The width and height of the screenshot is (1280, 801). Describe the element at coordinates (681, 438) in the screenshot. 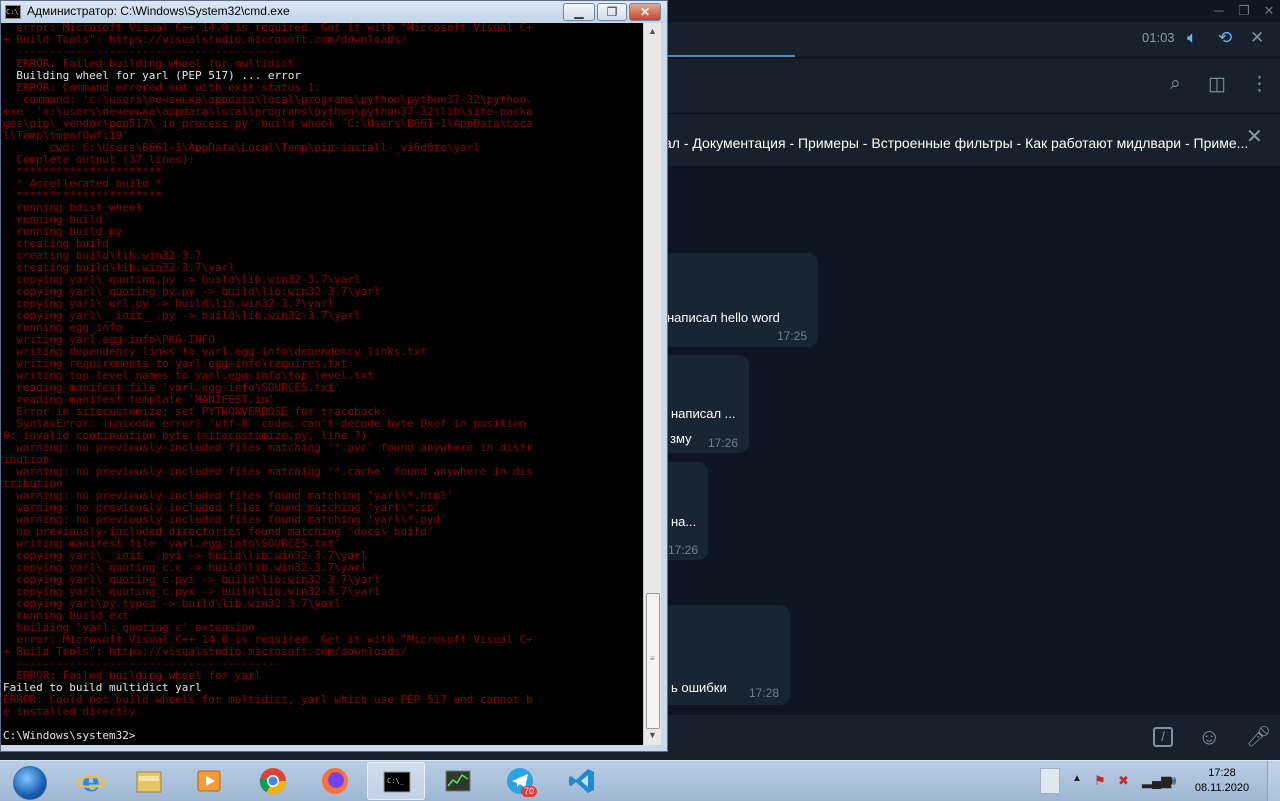

I see `message-text: зму` at that location.